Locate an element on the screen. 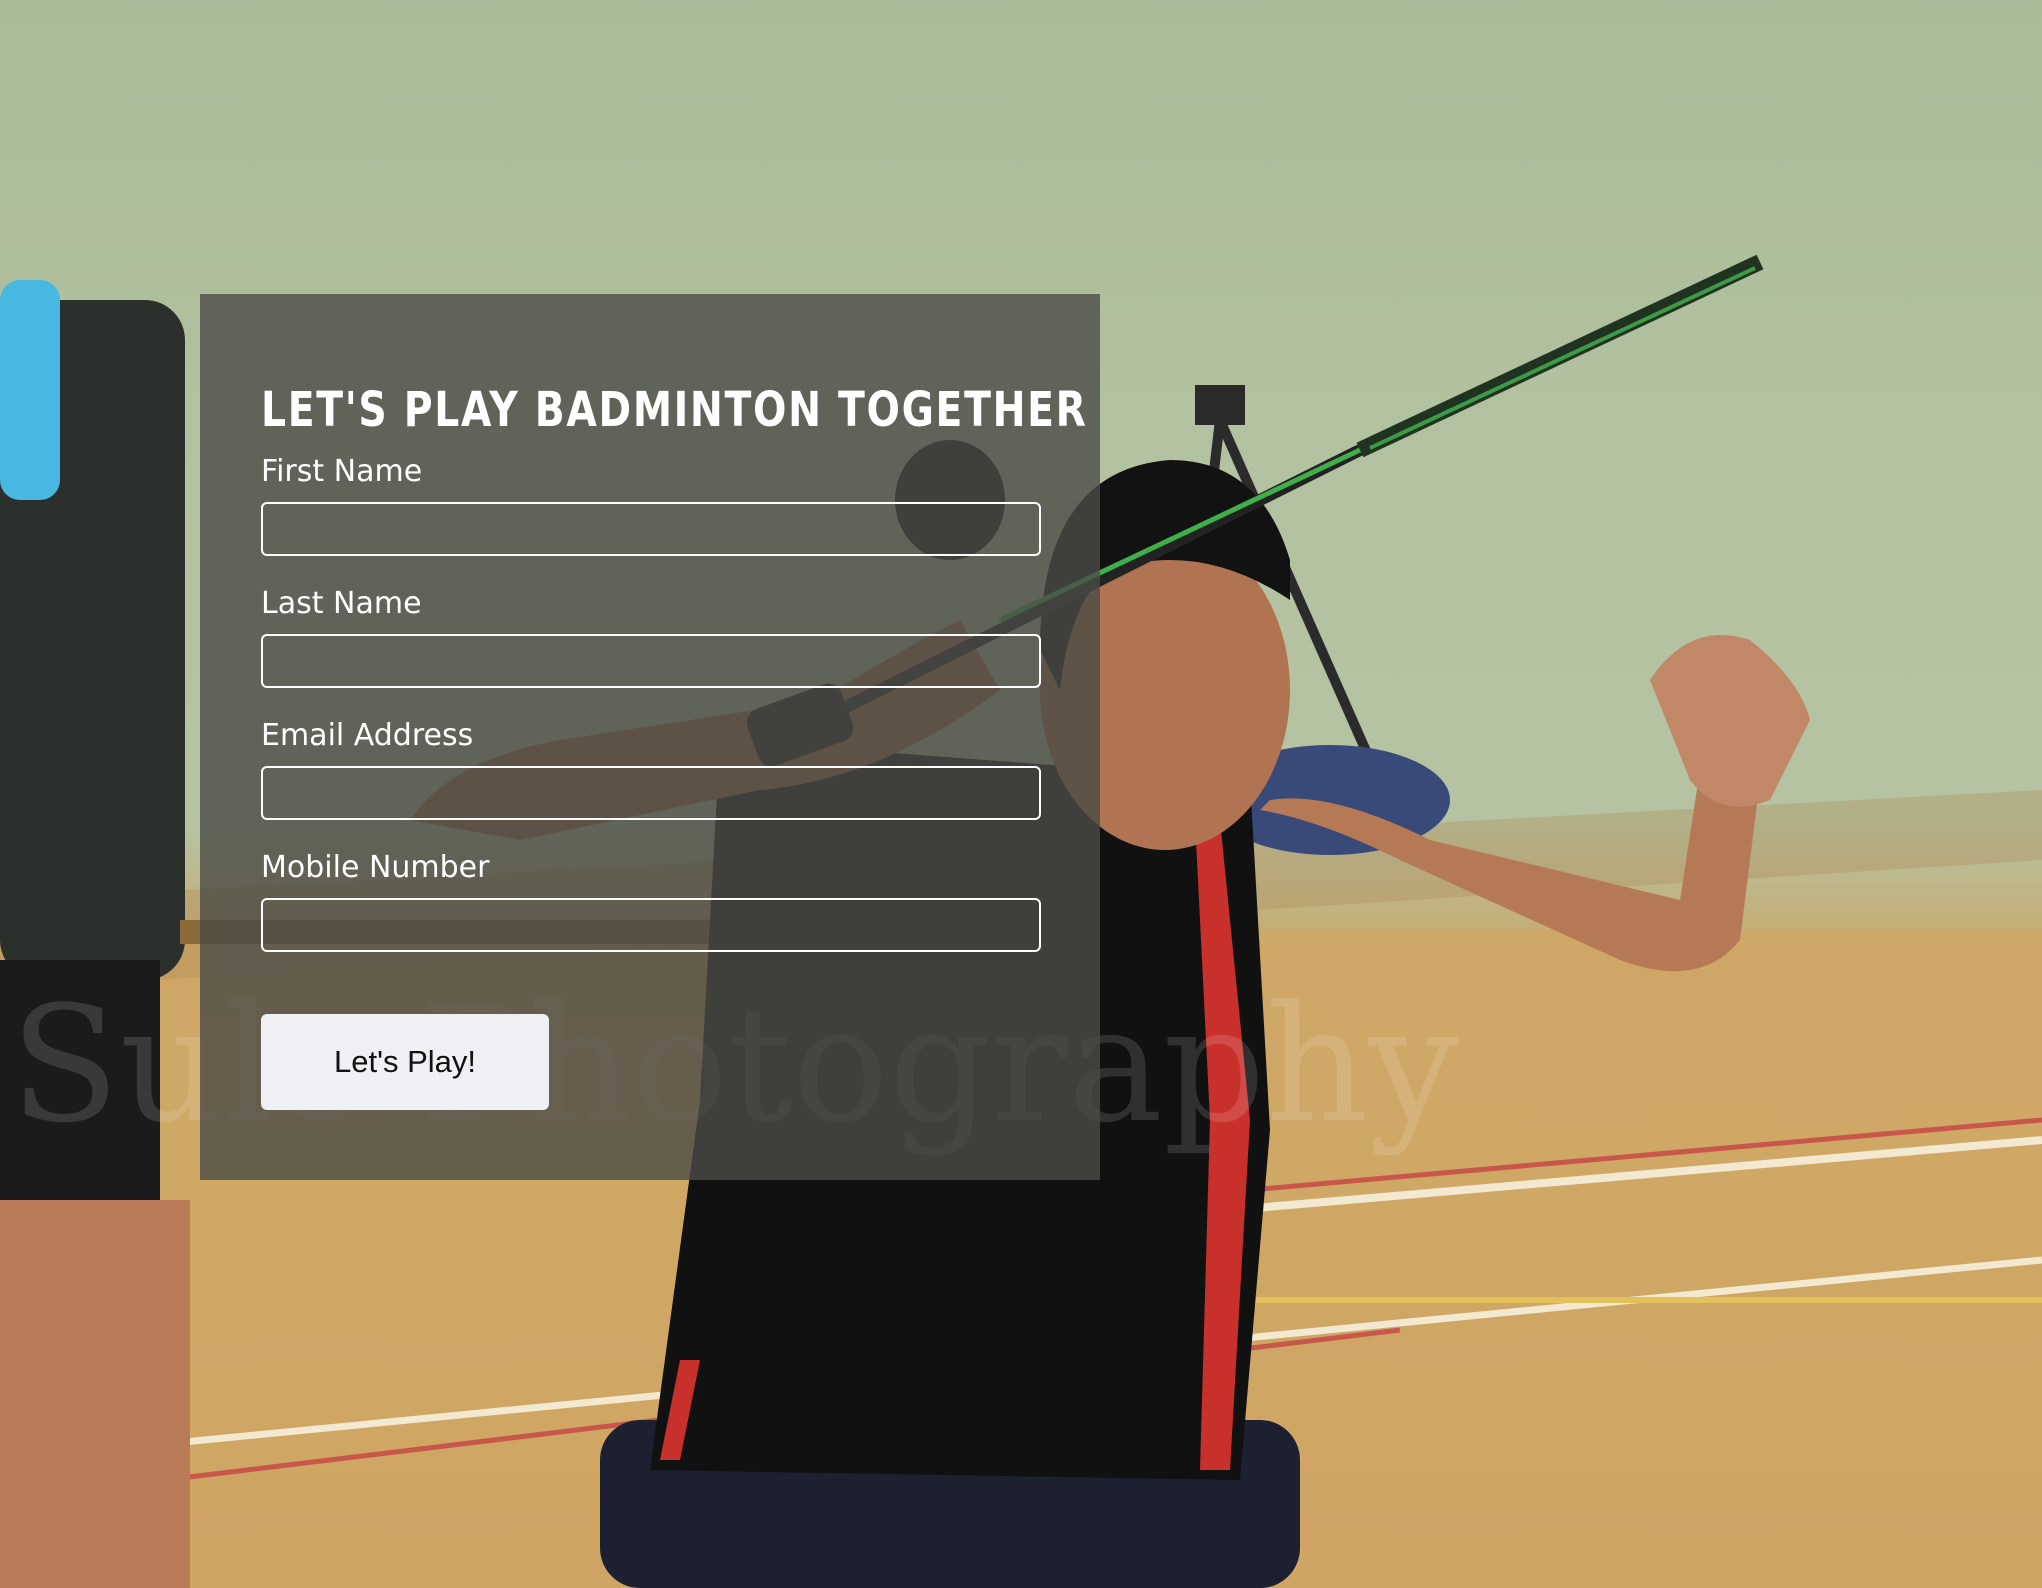 The width and height of the screenshot is (2042, 1588). first-name-label: First Name is located at coordinates (342, 471).